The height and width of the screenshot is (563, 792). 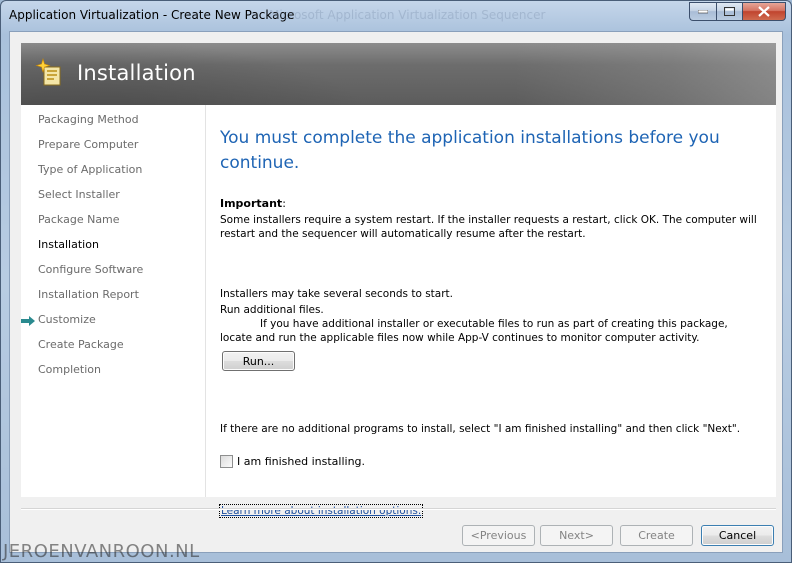 I want to click on finished-installing-row: I am finished installing., so click(x=292, y=461).